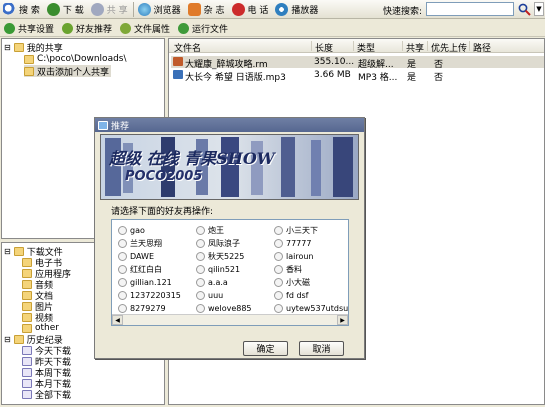 Image resolution: width=545 pixels, height=407 pixels. Describe the element at coordinates (294, 256) in the screenshot. I see `friend-item: lairoun` at that location.